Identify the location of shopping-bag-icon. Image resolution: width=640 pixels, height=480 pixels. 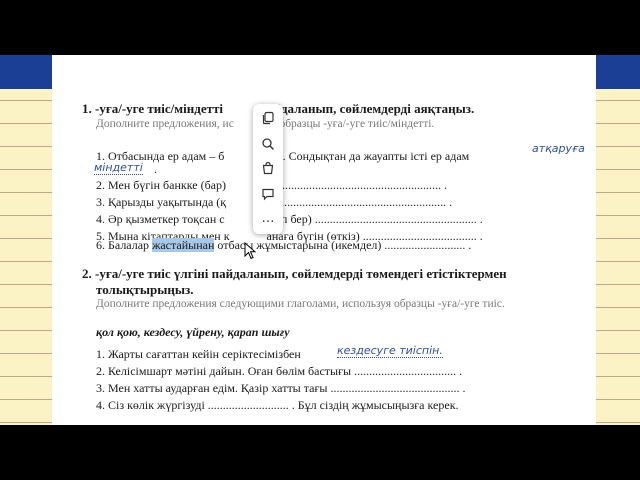
(268, 168).